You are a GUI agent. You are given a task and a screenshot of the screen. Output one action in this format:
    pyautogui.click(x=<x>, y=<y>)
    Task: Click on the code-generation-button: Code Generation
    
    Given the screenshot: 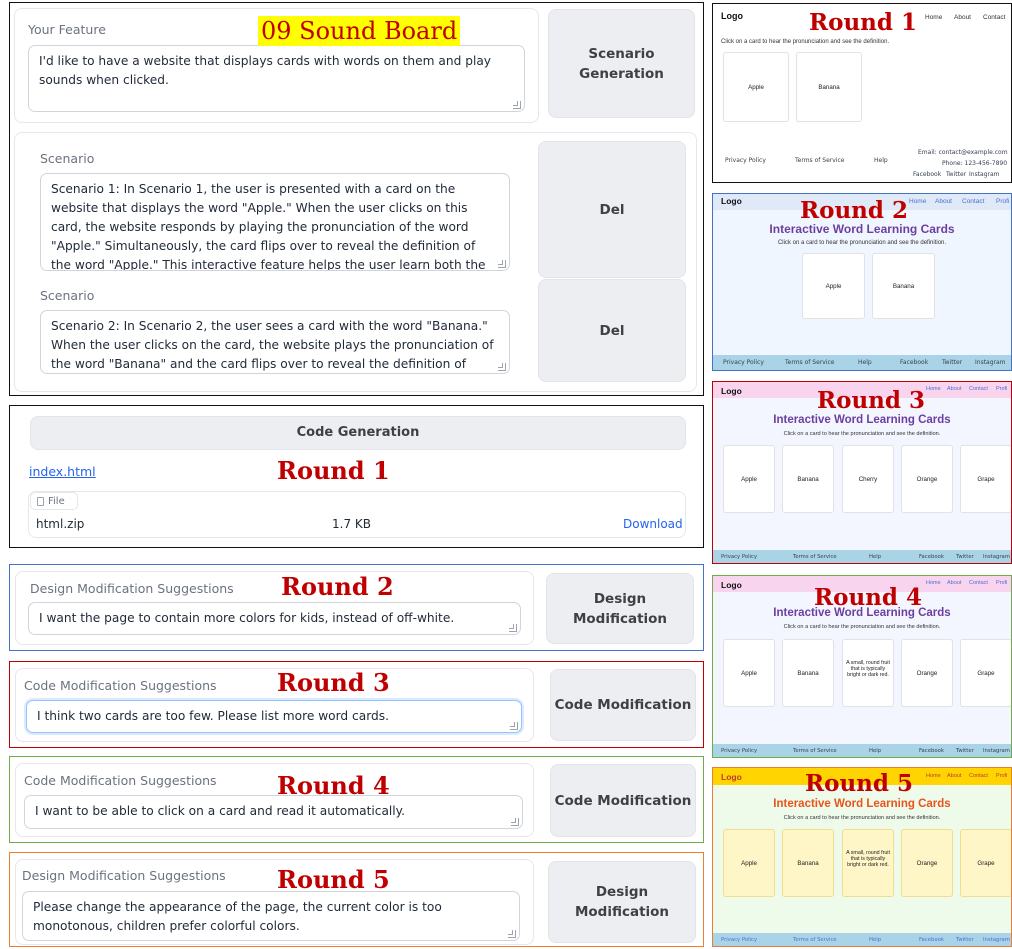 What is the action you would take?
    pyautogui.click(x=358, y=433)
    